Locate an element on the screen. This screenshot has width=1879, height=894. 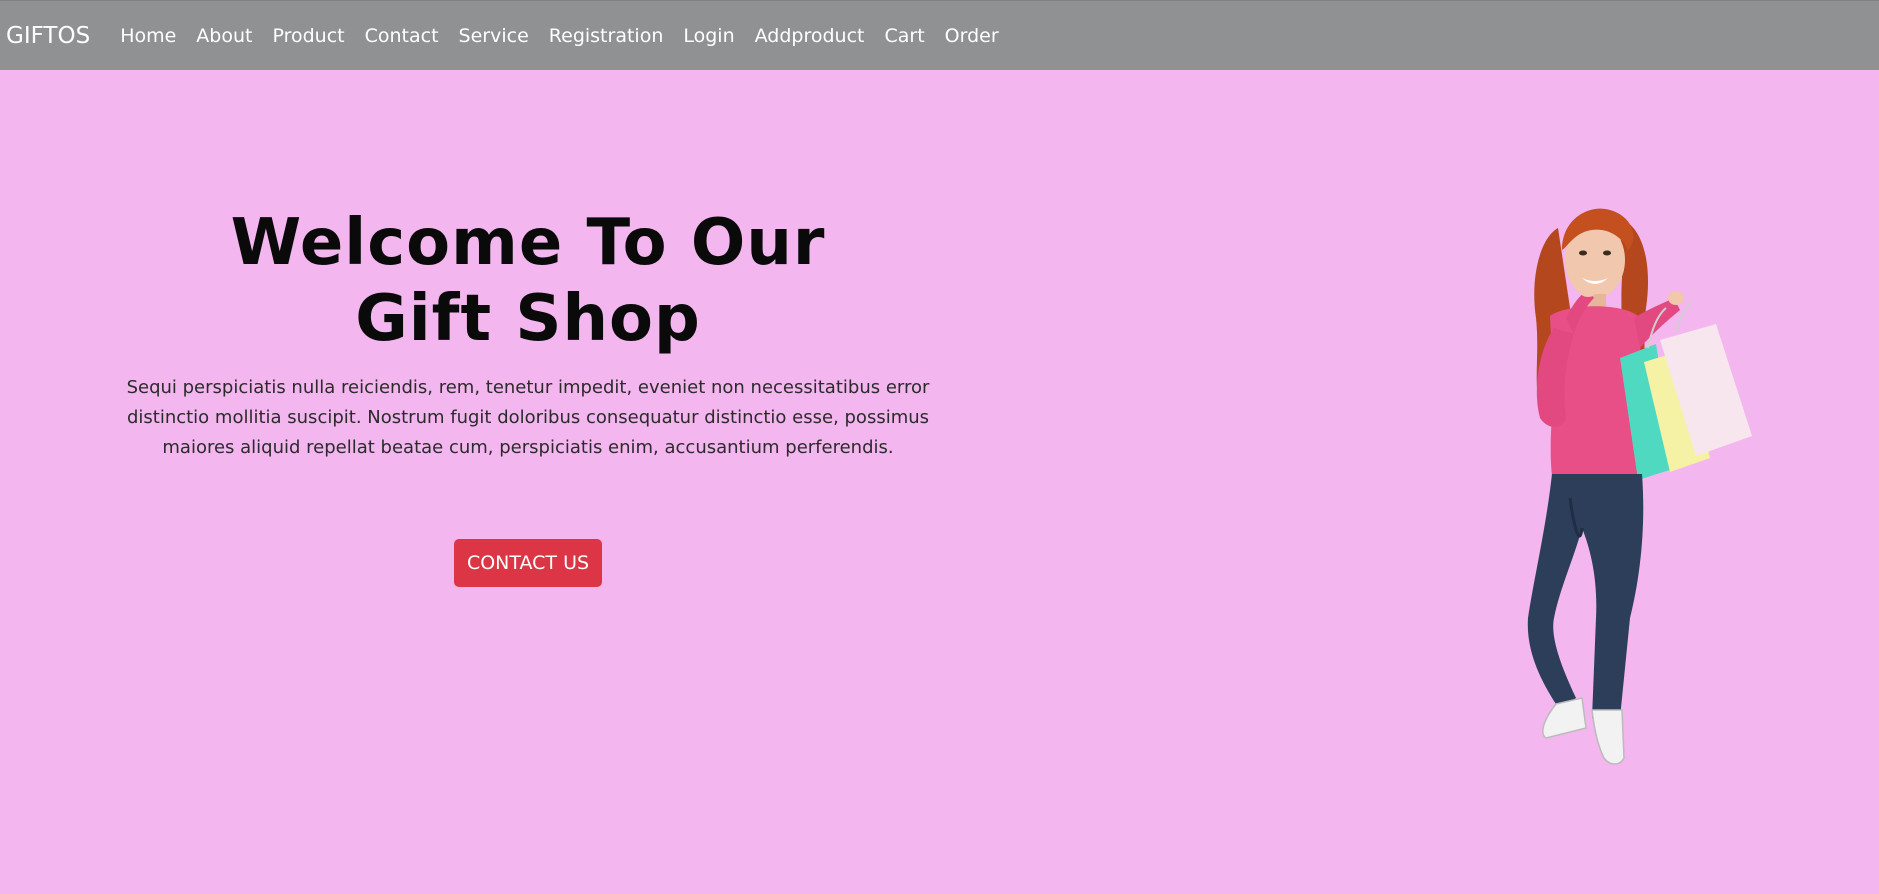
nav-link-home: Home is located at coordinates (148, 36).